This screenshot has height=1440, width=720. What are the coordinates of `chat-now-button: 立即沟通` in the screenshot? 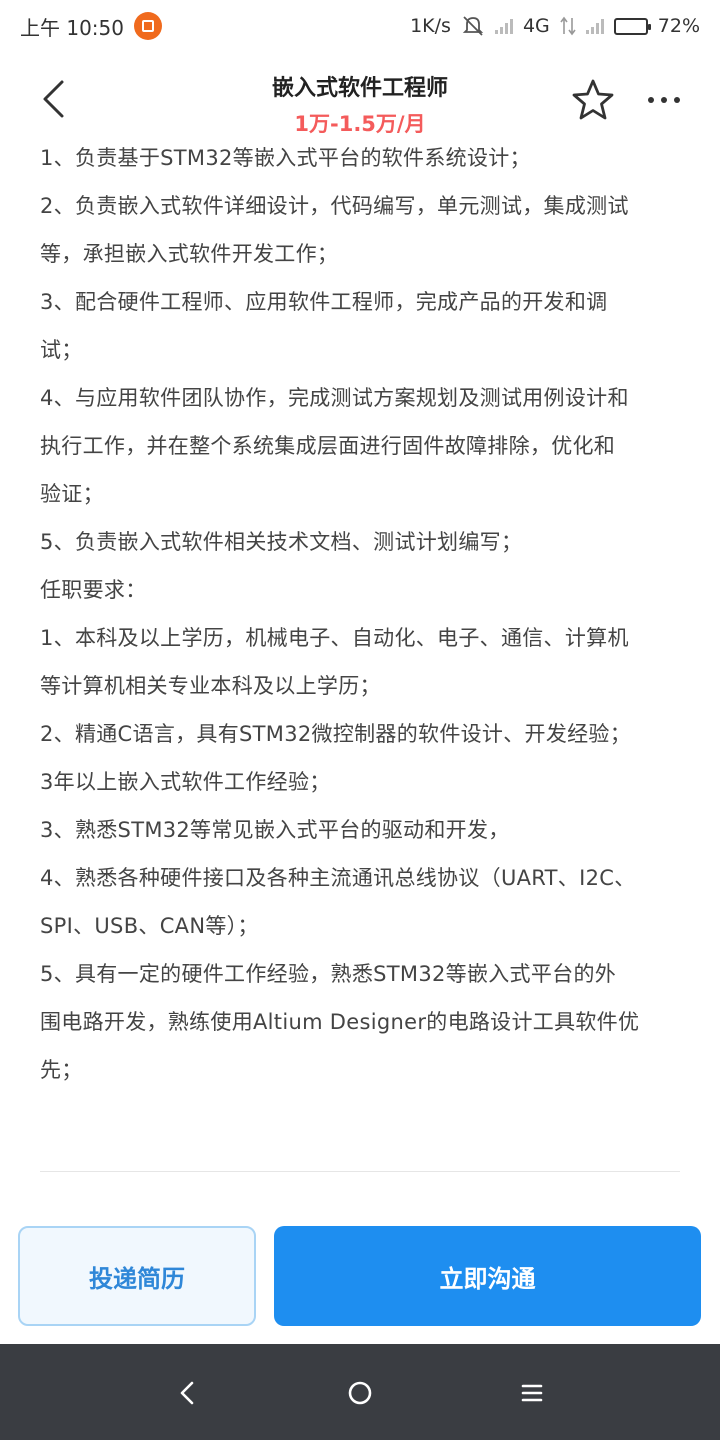 It's located at (487, 1276).